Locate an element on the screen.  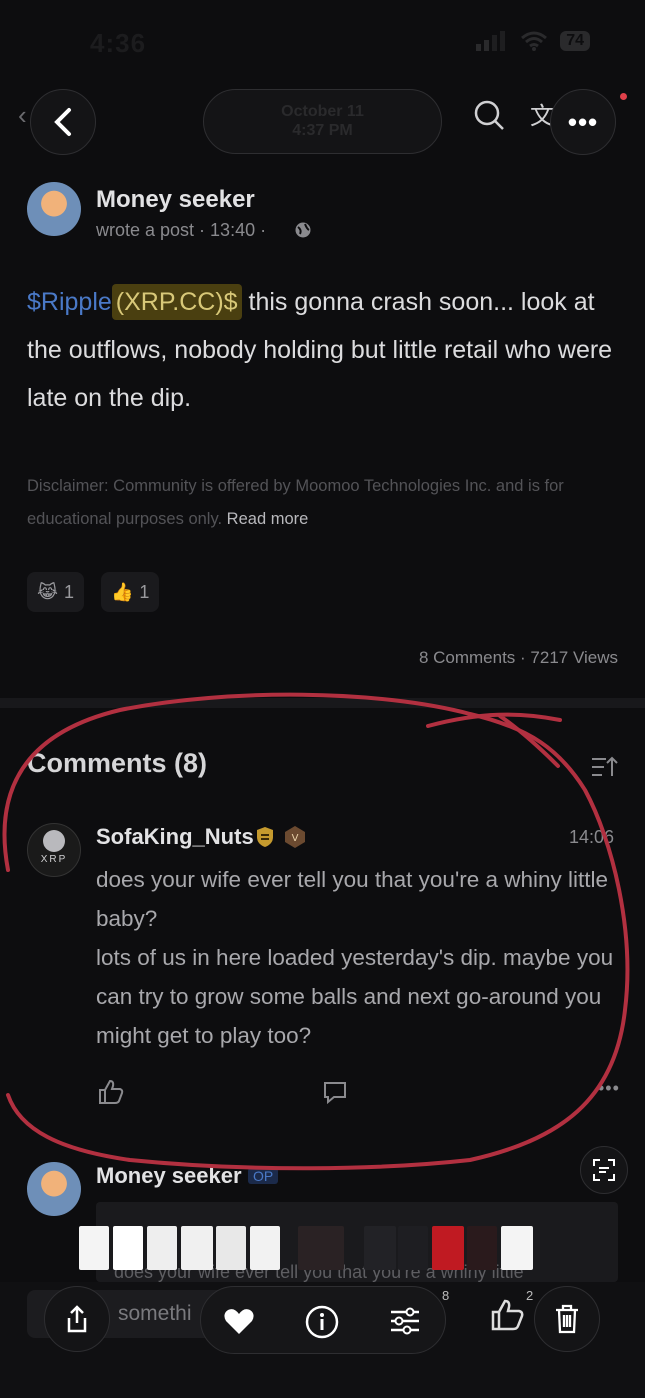
op-avatar is located at coordinates (54, 1189).